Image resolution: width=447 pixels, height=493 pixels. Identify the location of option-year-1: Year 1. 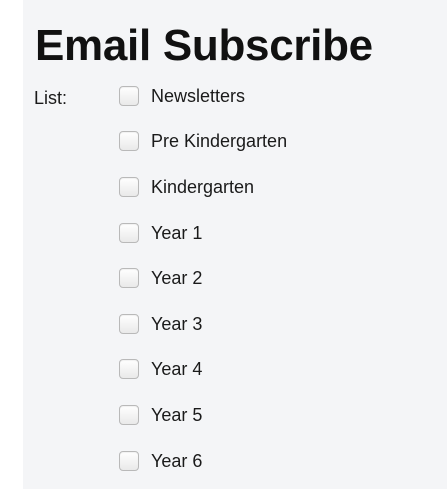
(203, 233).